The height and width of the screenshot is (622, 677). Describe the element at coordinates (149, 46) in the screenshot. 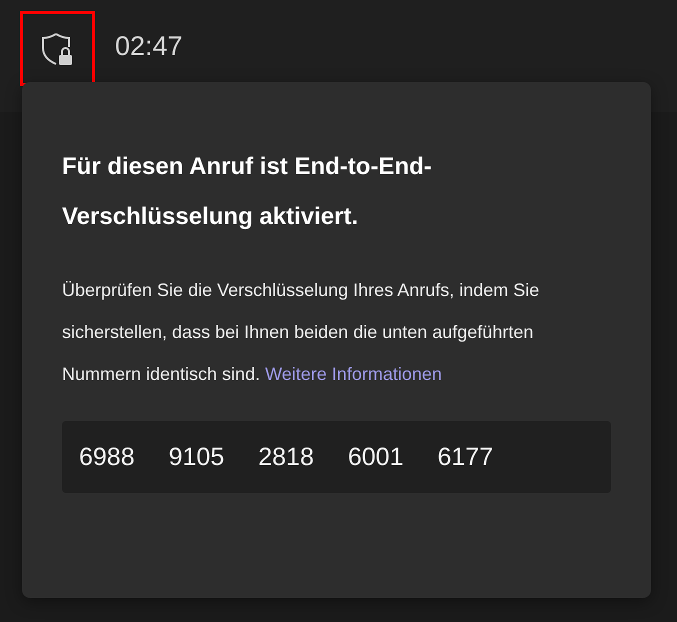

I see `call-timer: 02:47` at that location.